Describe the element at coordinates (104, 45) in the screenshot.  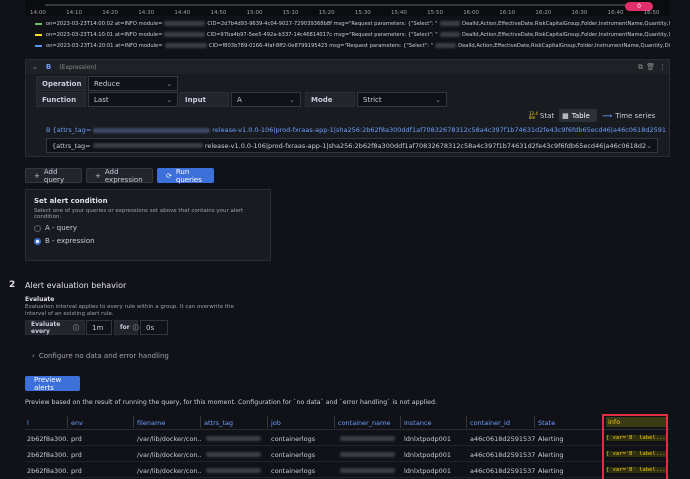
I see `log-prefix: on=2023-03-23T14:20:01 at=INFO module=` at that location.